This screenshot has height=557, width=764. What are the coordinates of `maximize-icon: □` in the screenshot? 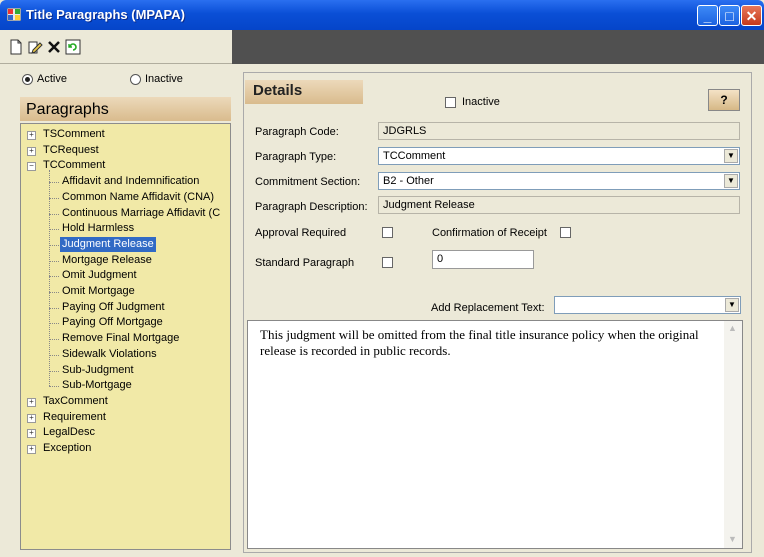 It's located at (729, 16).